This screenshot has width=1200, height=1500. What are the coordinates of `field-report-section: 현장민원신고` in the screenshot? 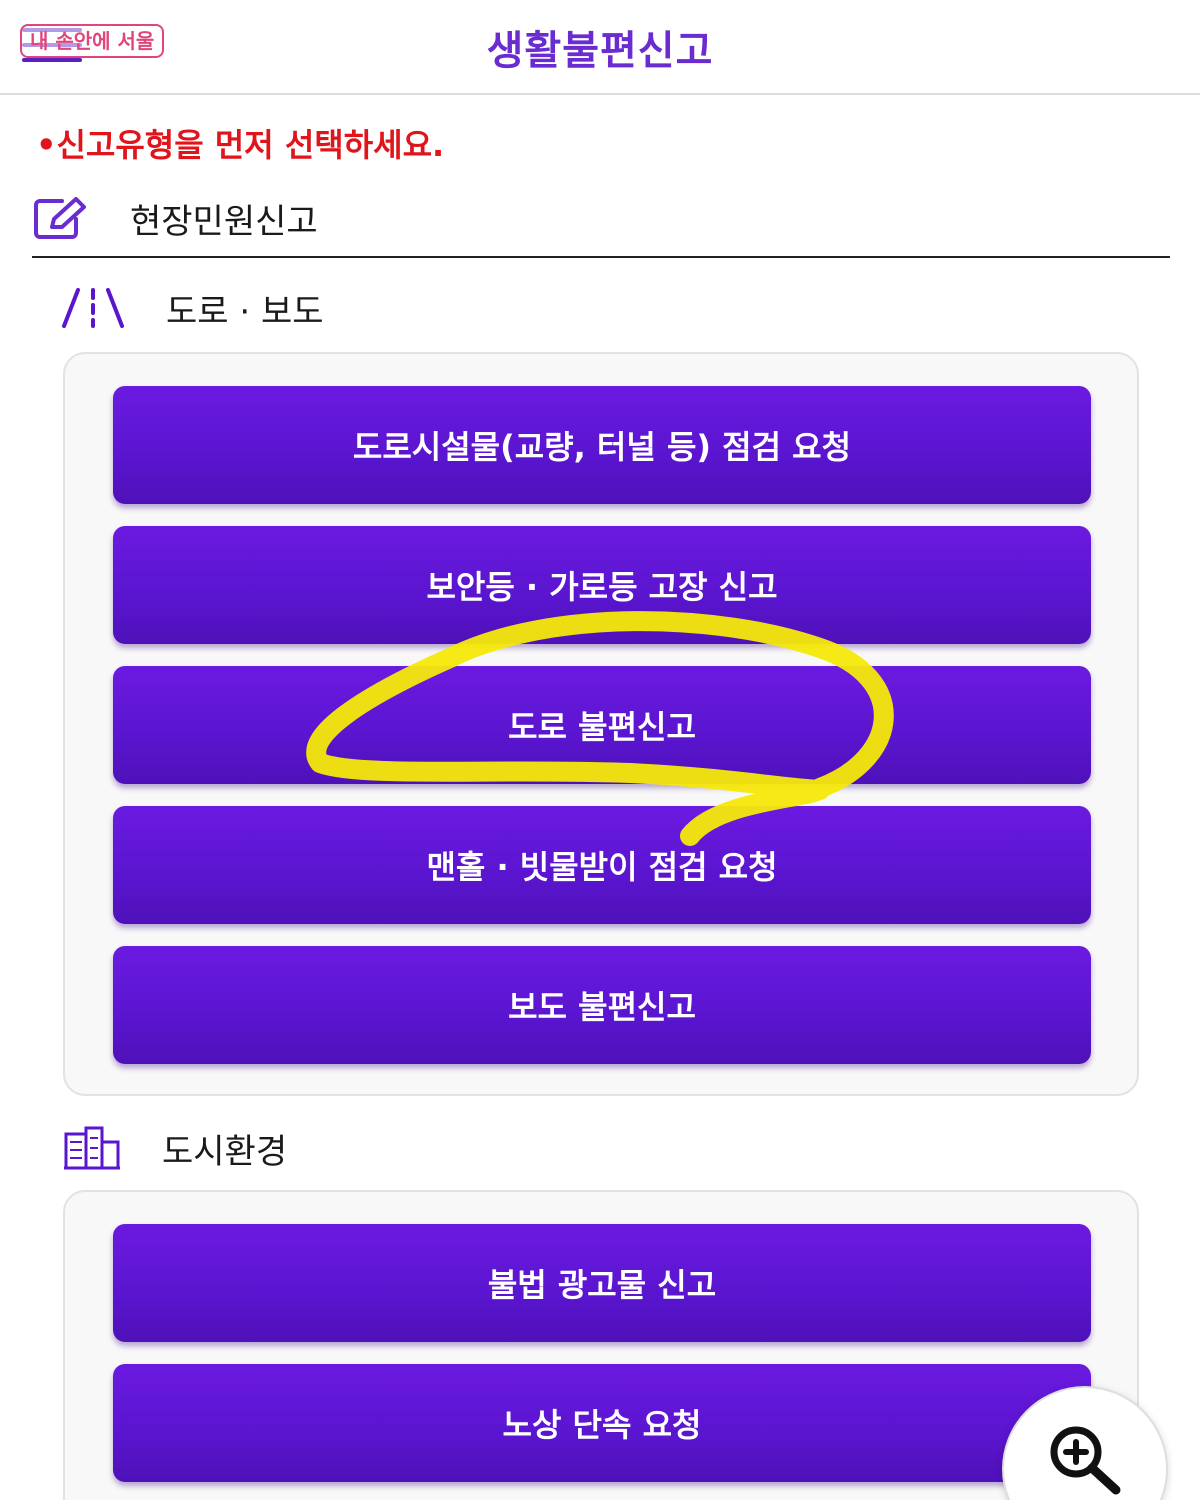 It's located at (175, 218).